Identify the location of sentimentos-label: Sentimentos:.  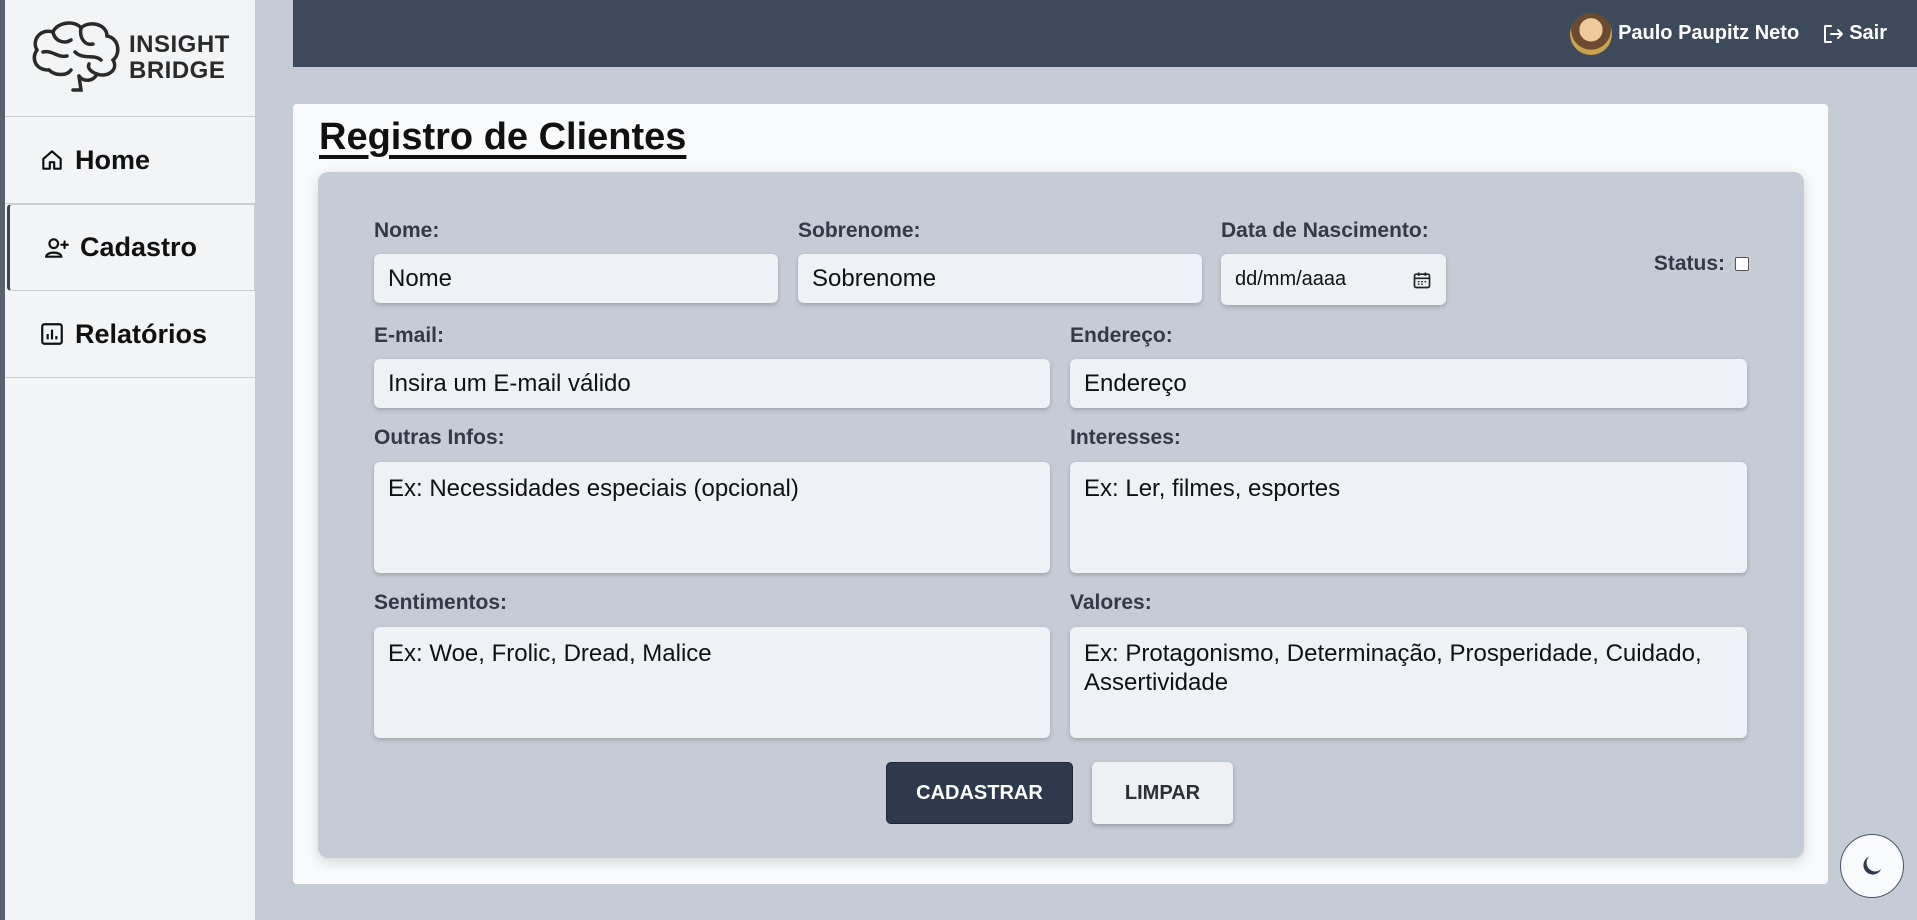
(441, 602).